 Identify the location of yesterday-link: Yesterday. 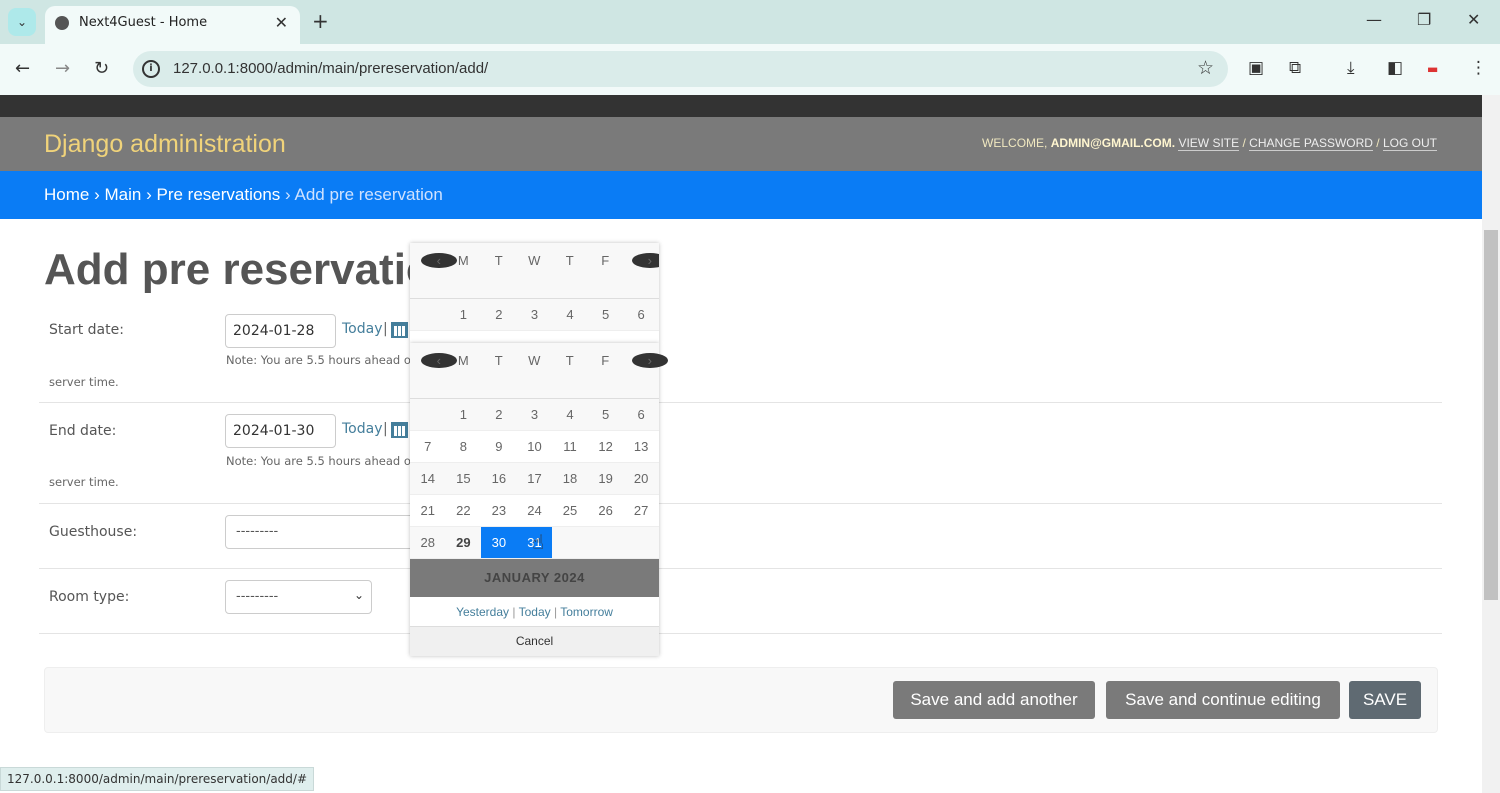
(482, 612).